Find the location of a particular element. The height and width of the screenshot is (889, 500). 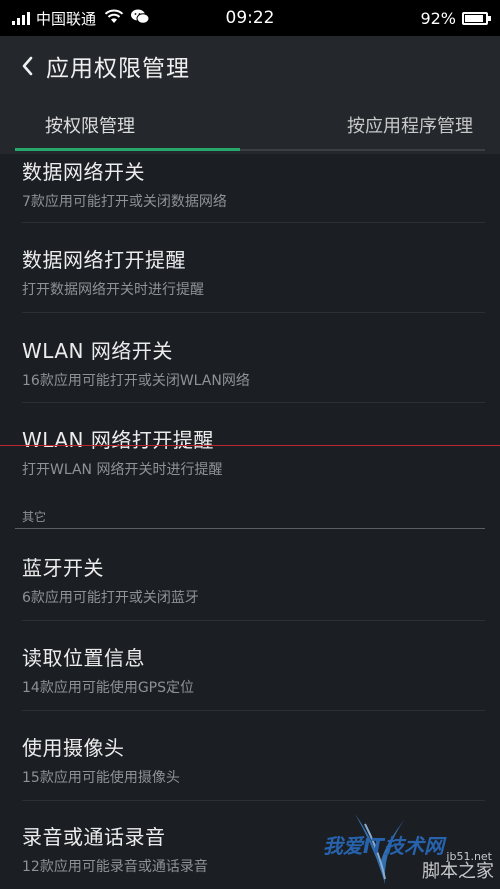

annotation-red-line is located at coordinates (250, 445).